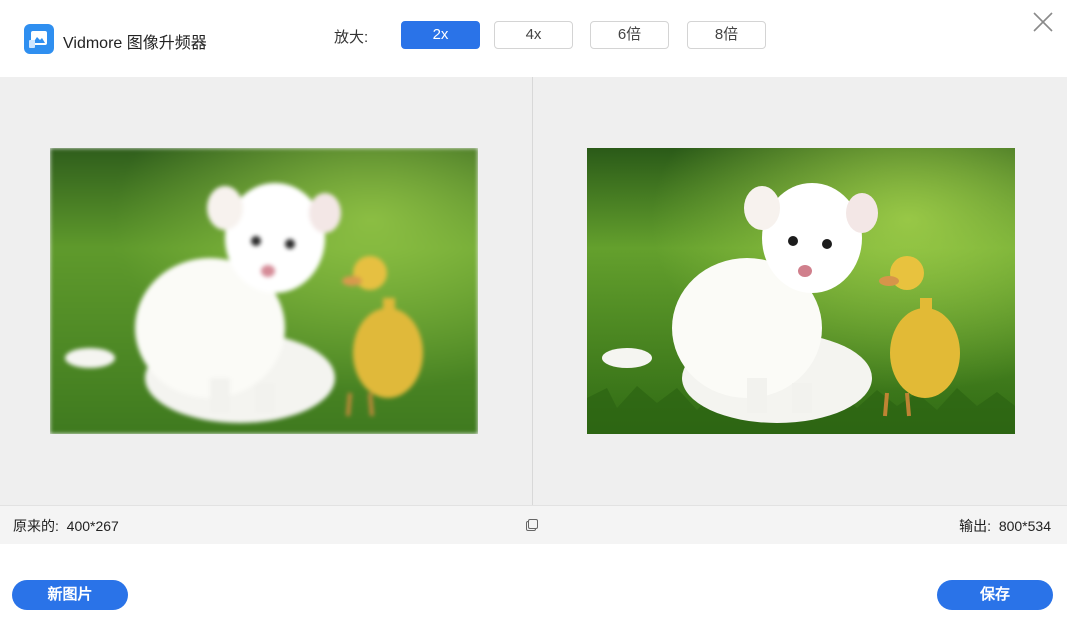  Describe the element at coordinates (726, 35) in the screenshot. I see `zoom-8x-button: 8倍` at that location.